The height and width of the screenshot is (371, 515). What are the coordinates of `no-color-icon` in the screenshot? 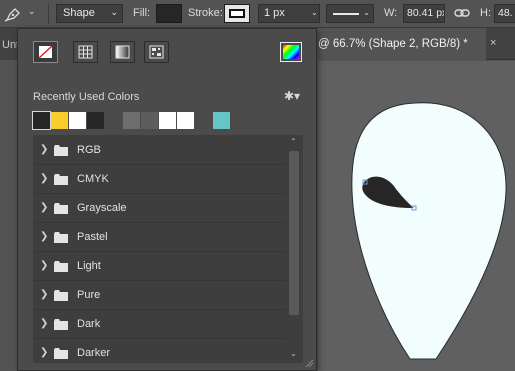 It's located at (45, 52).